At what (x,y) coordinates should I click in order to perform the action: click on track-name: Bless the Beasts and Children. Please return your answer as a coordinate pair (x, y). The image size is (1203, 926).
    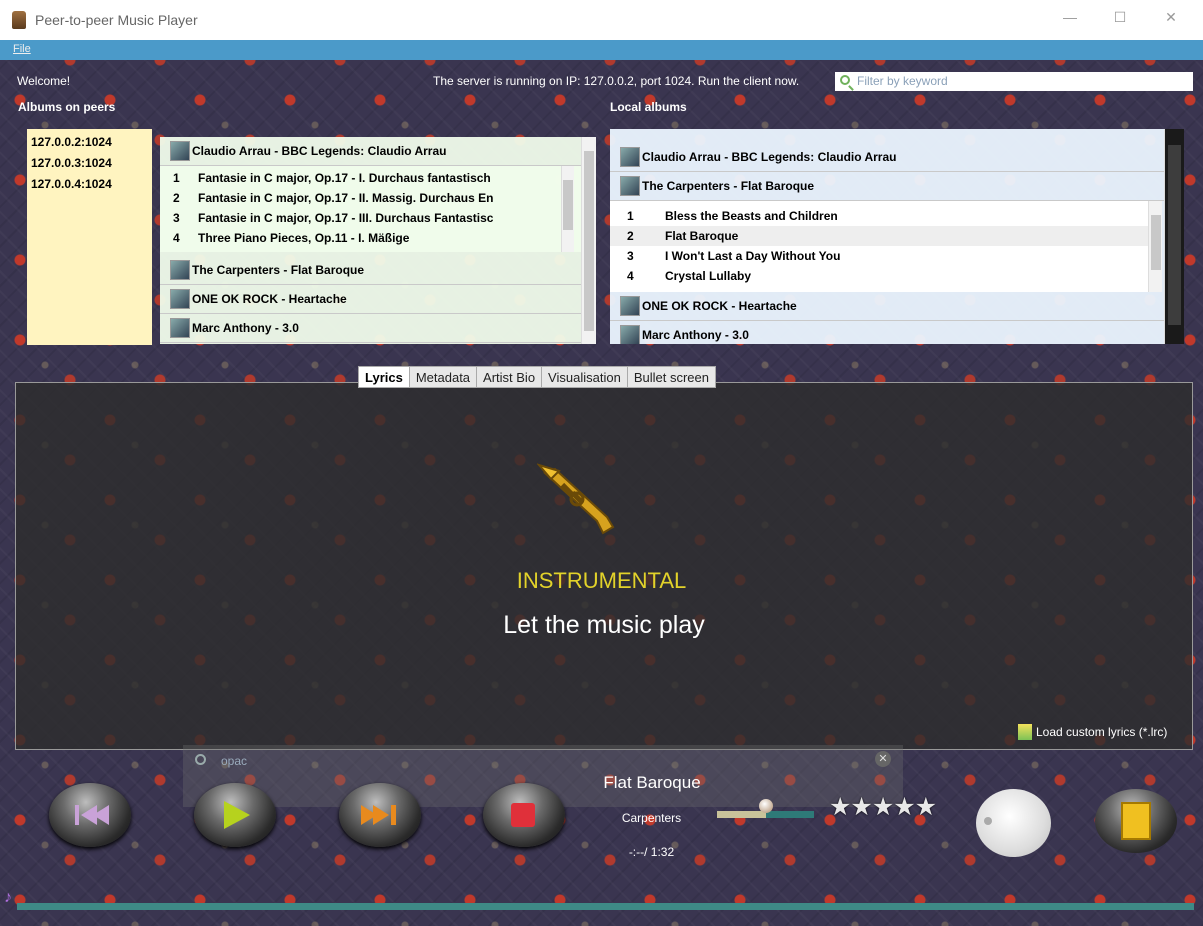
    Looking at the image, I should click on (751, 216).